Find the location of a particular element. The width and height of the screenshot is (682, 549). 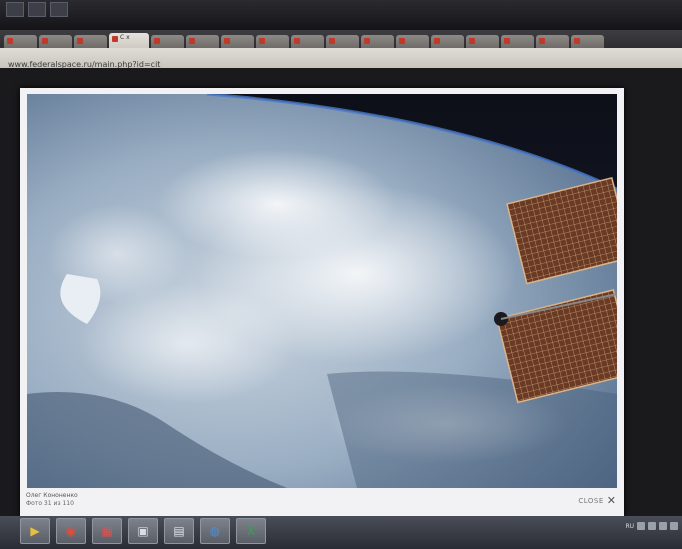

browser-tab-active: C x is located at coordinates (129, 40).